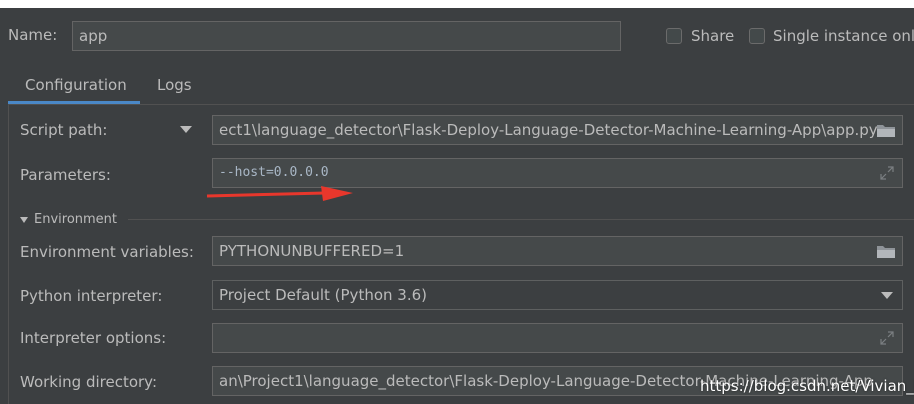 This screenshot has height=404, width=914. I want to click on section-divider, so click(521, 219).